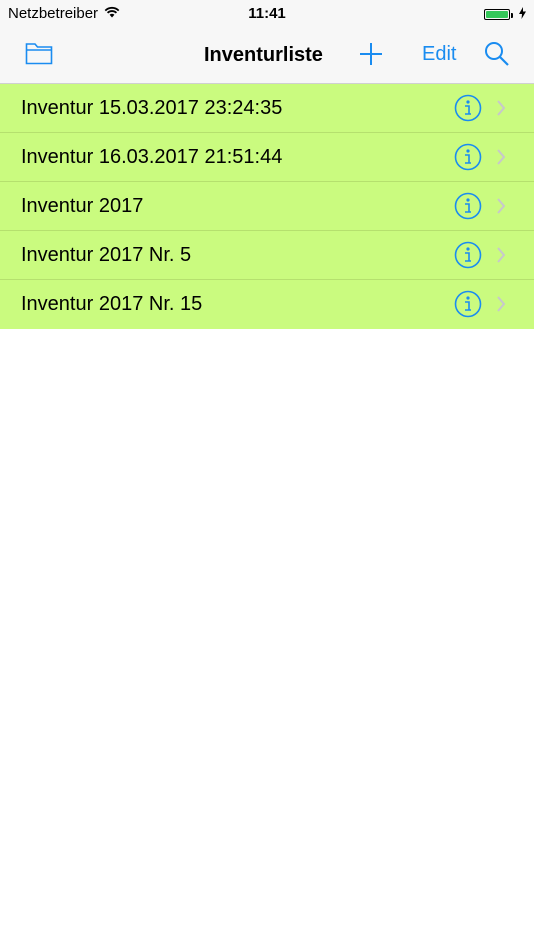 The image size is (534, 950). Describe the element at coordinates (112, 304) in the screenshot. I see `list-item-label: Inventur 2017 Nr. 15` at that location.